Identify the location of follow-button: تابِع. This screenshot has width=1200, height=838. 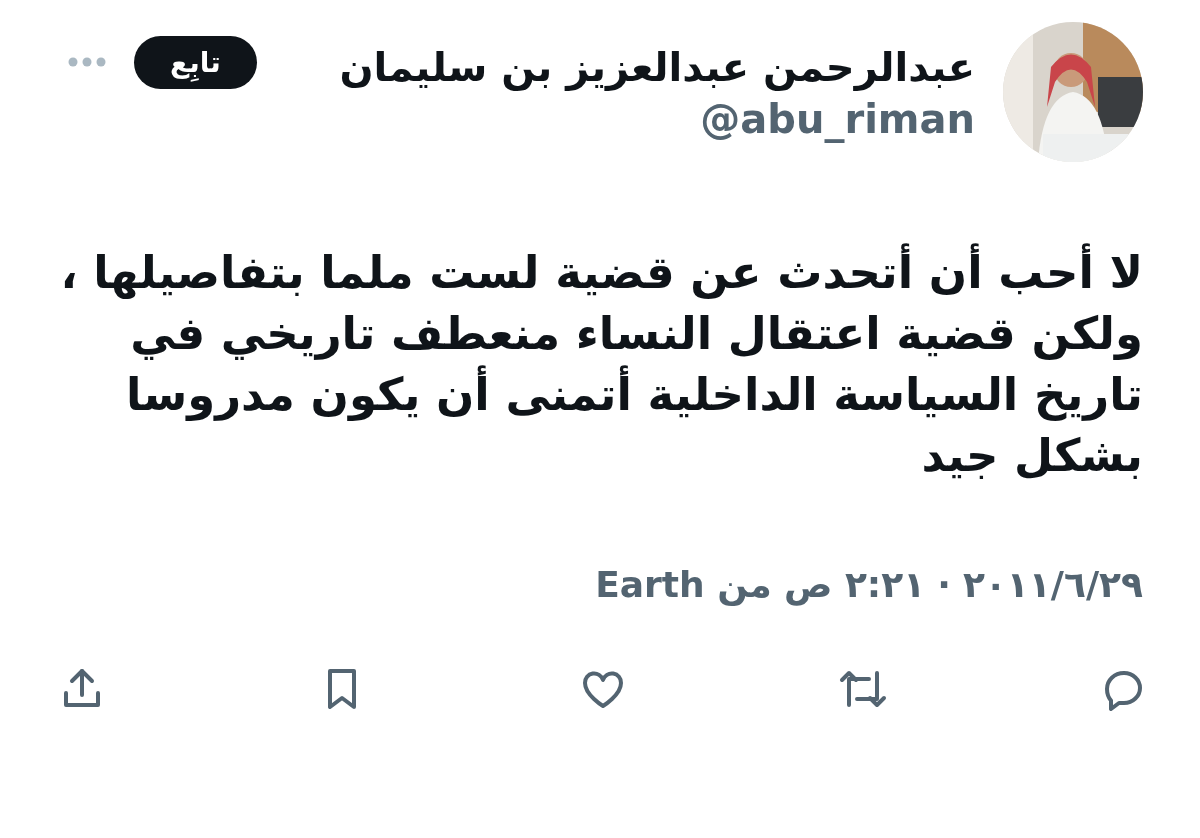
(195, 62).